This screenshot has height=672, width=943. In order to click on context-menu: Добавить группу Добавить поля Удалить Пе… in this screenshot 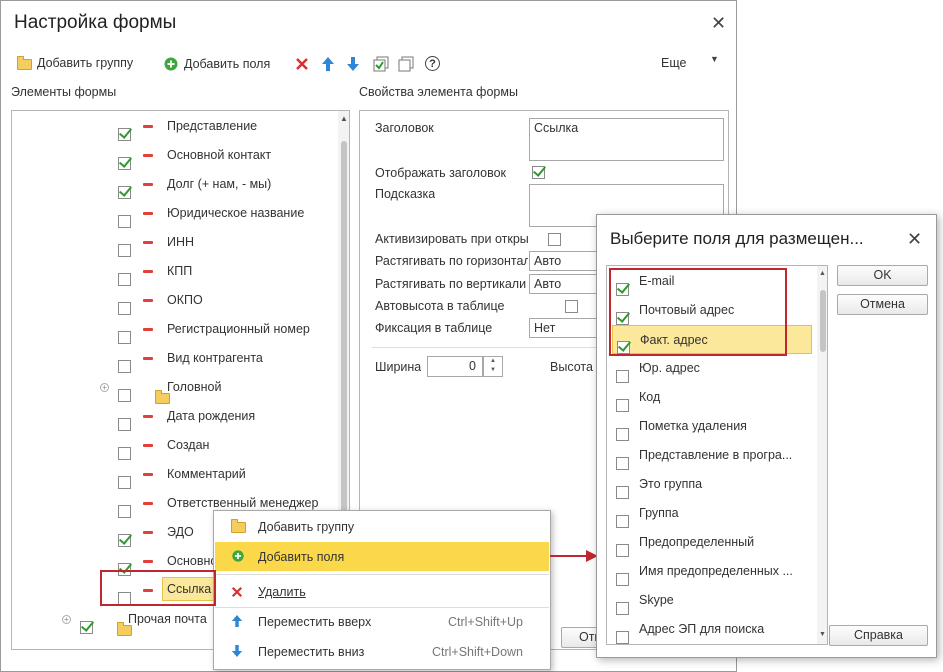, I will do `click(382, 590)`.